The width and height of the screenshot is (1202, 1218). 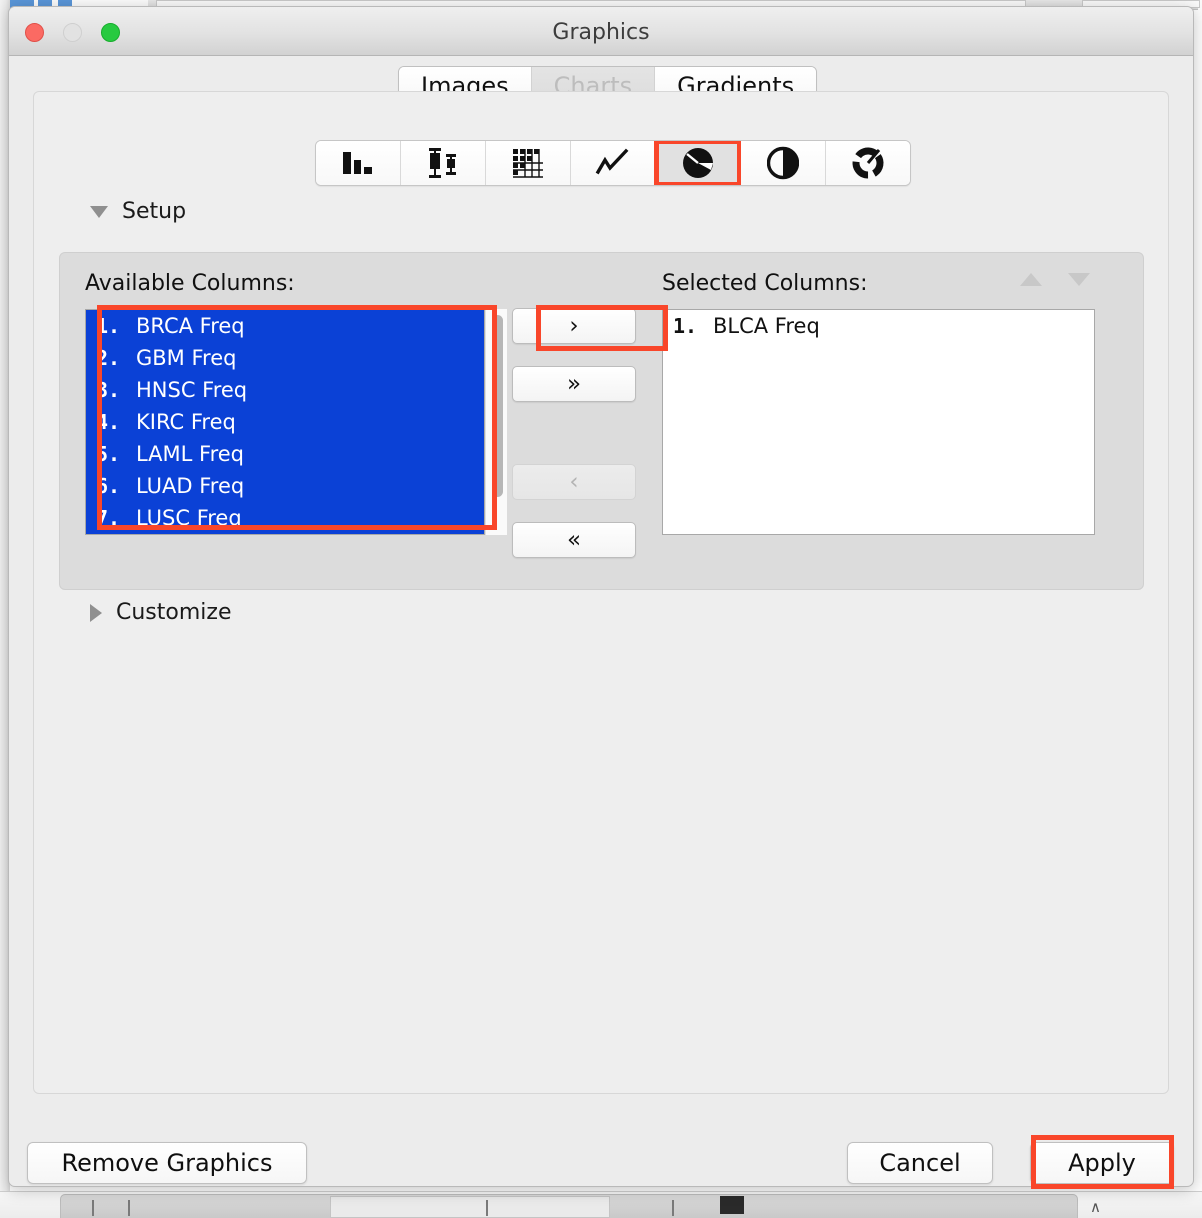 What do you see at coordinates (285, 518) in the screenshot?
I see `list-item: 7. LUSC Freq` at bounding box center [285, 518].